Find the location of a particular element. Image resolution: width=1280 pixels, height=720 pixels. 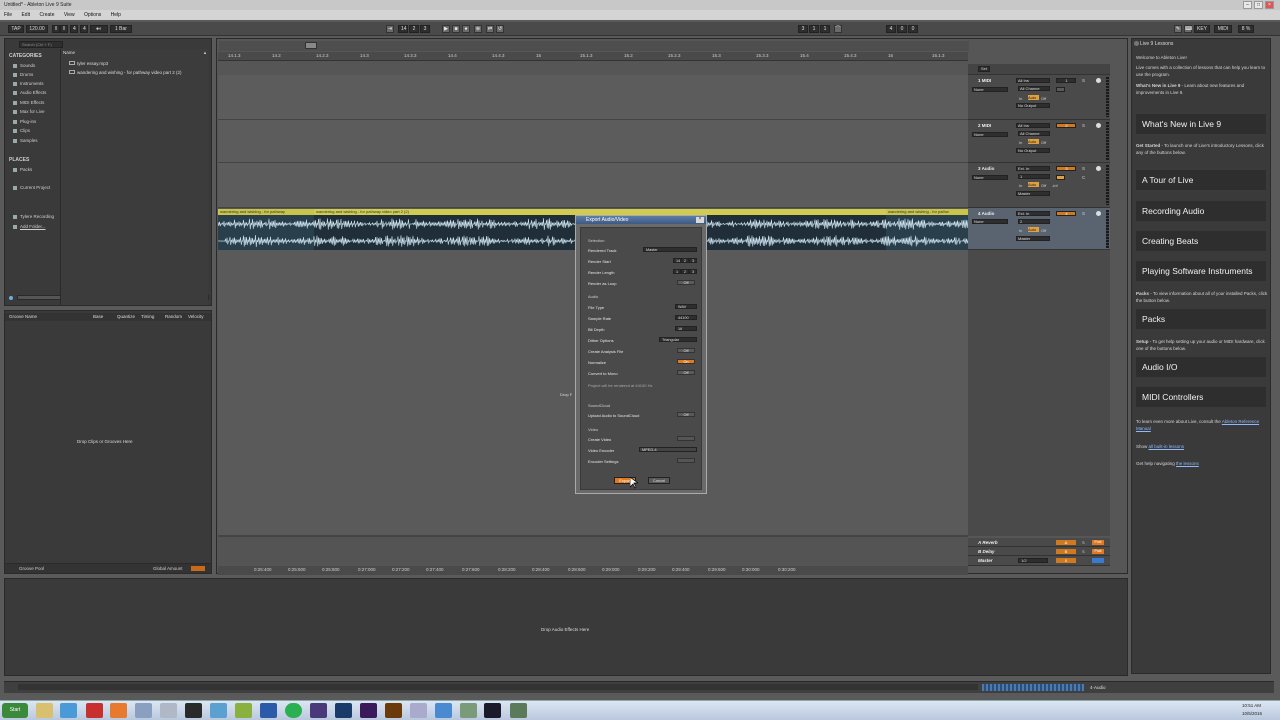

pan-field is located at coordinates (1060, 177).